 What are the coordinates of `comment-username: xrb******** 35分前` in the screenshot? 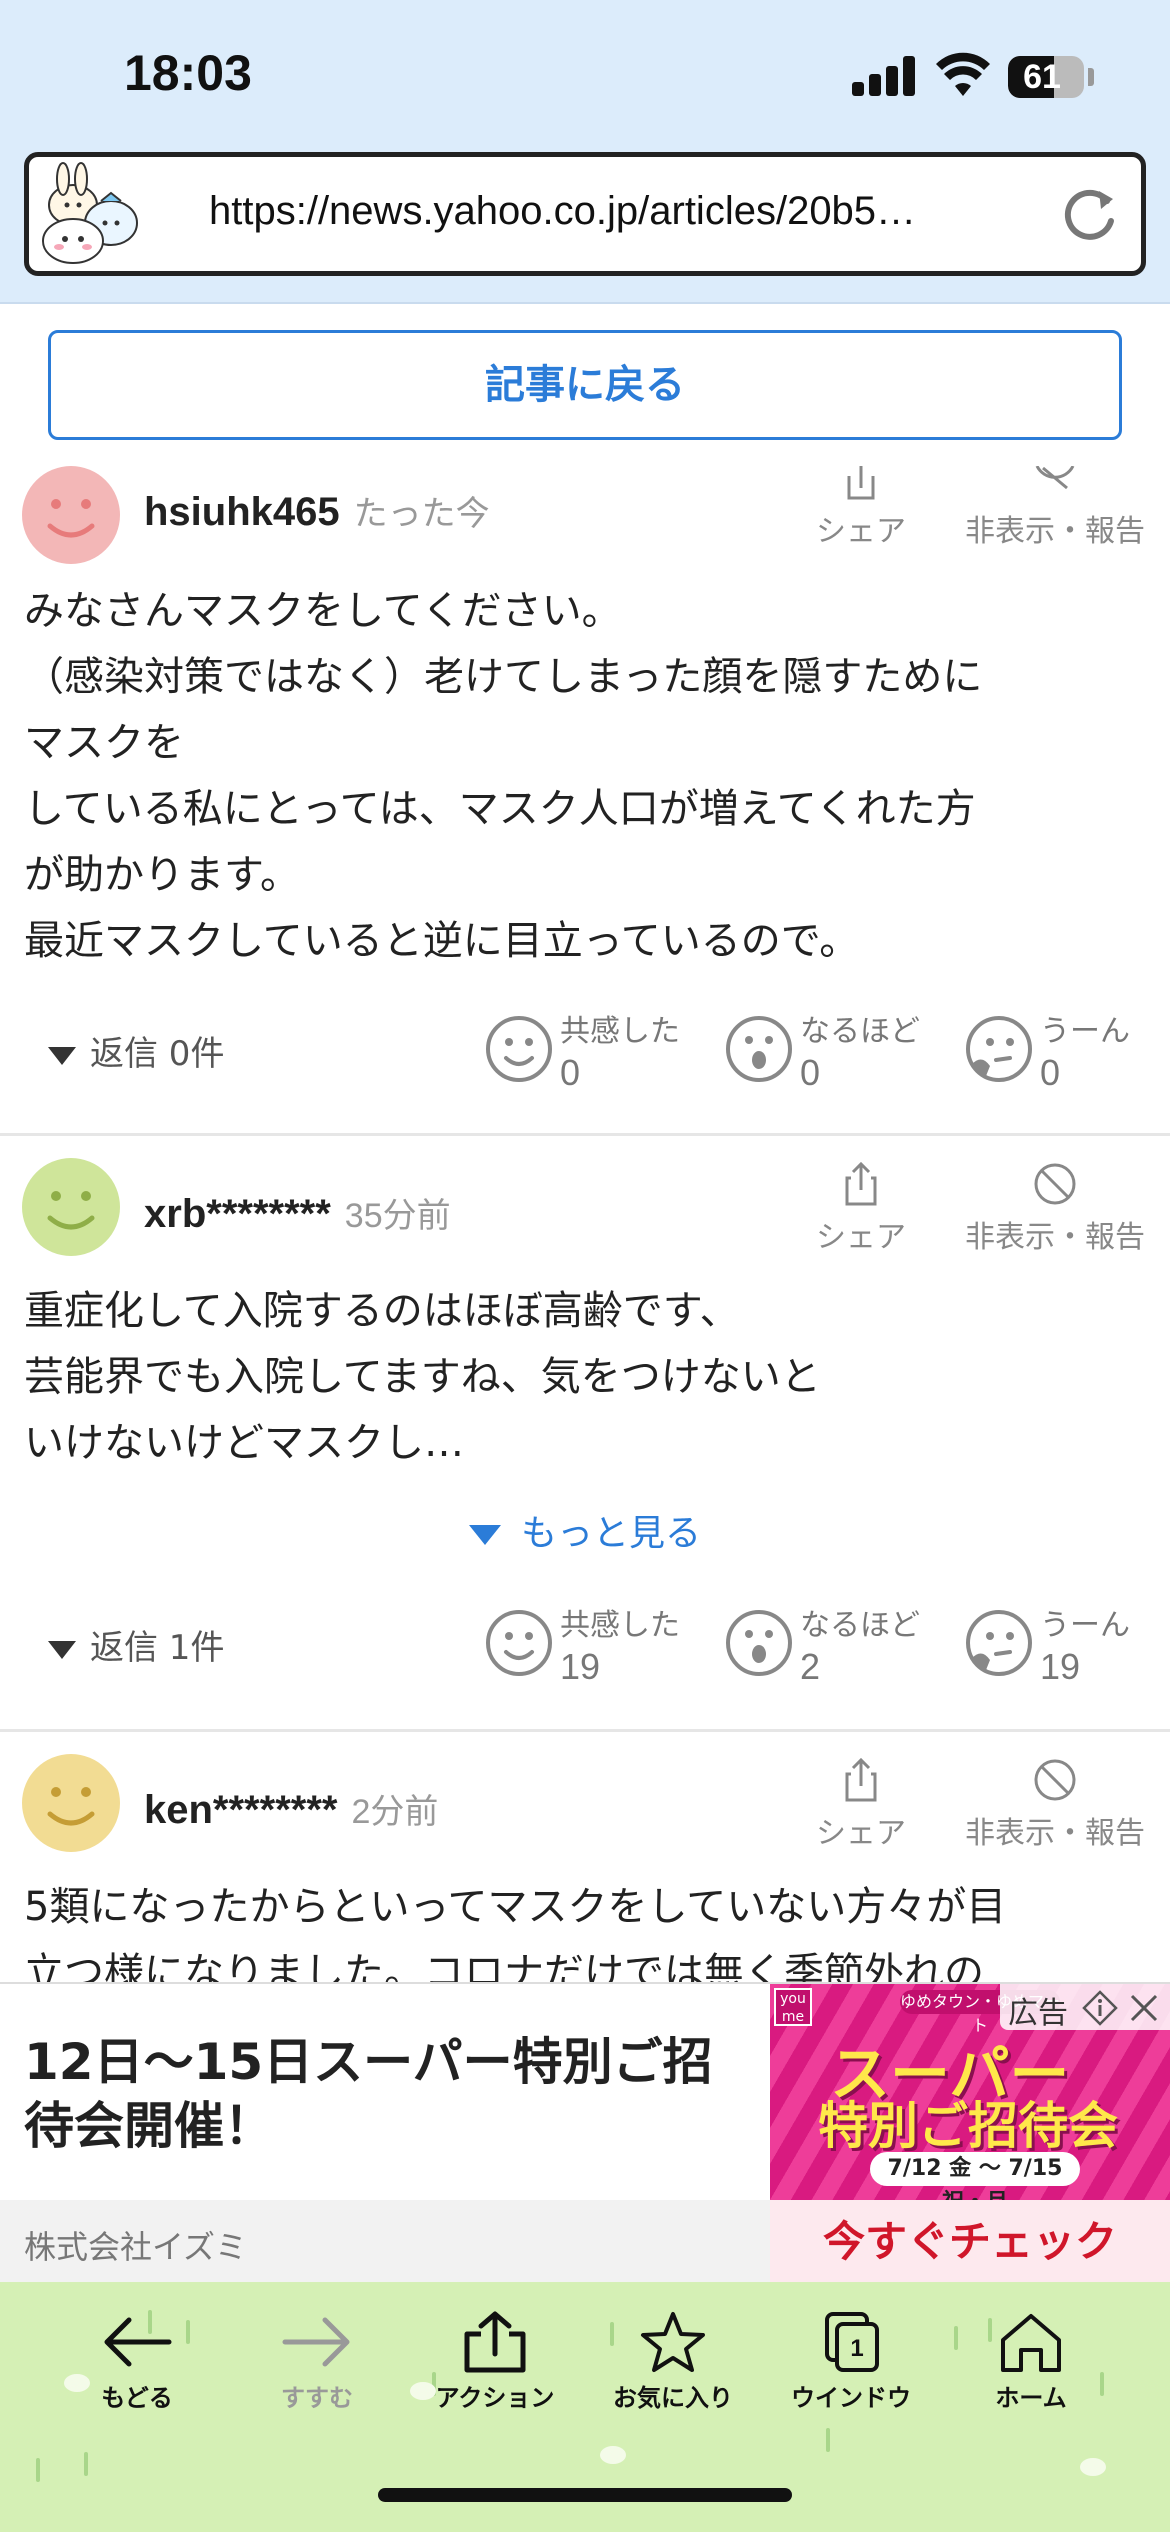 It's located at (297, 1212).